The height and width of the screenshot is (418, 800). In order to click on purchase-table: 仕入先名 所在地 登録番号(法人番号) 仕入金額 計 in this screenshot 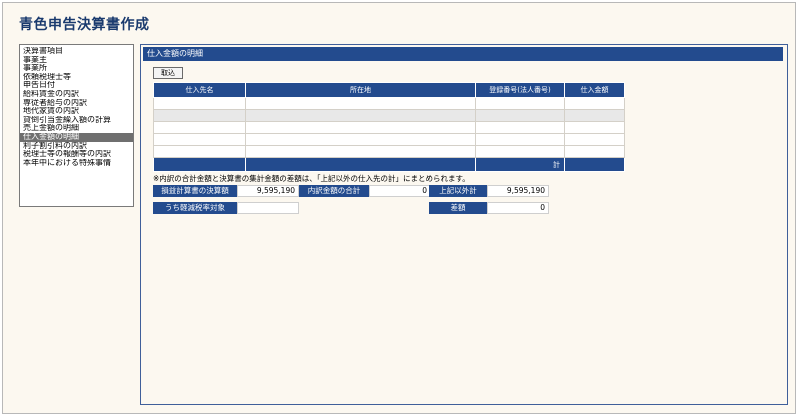, I will do `click(389, 127)`.